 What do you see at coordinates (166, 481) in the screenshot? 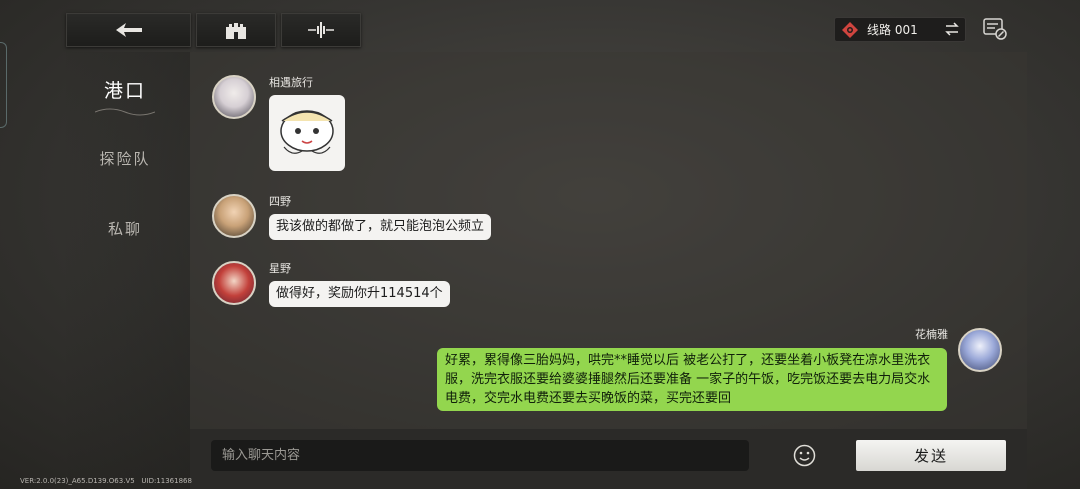
I see `uid-string: UID:11361868` at bounding box center [166, 481].